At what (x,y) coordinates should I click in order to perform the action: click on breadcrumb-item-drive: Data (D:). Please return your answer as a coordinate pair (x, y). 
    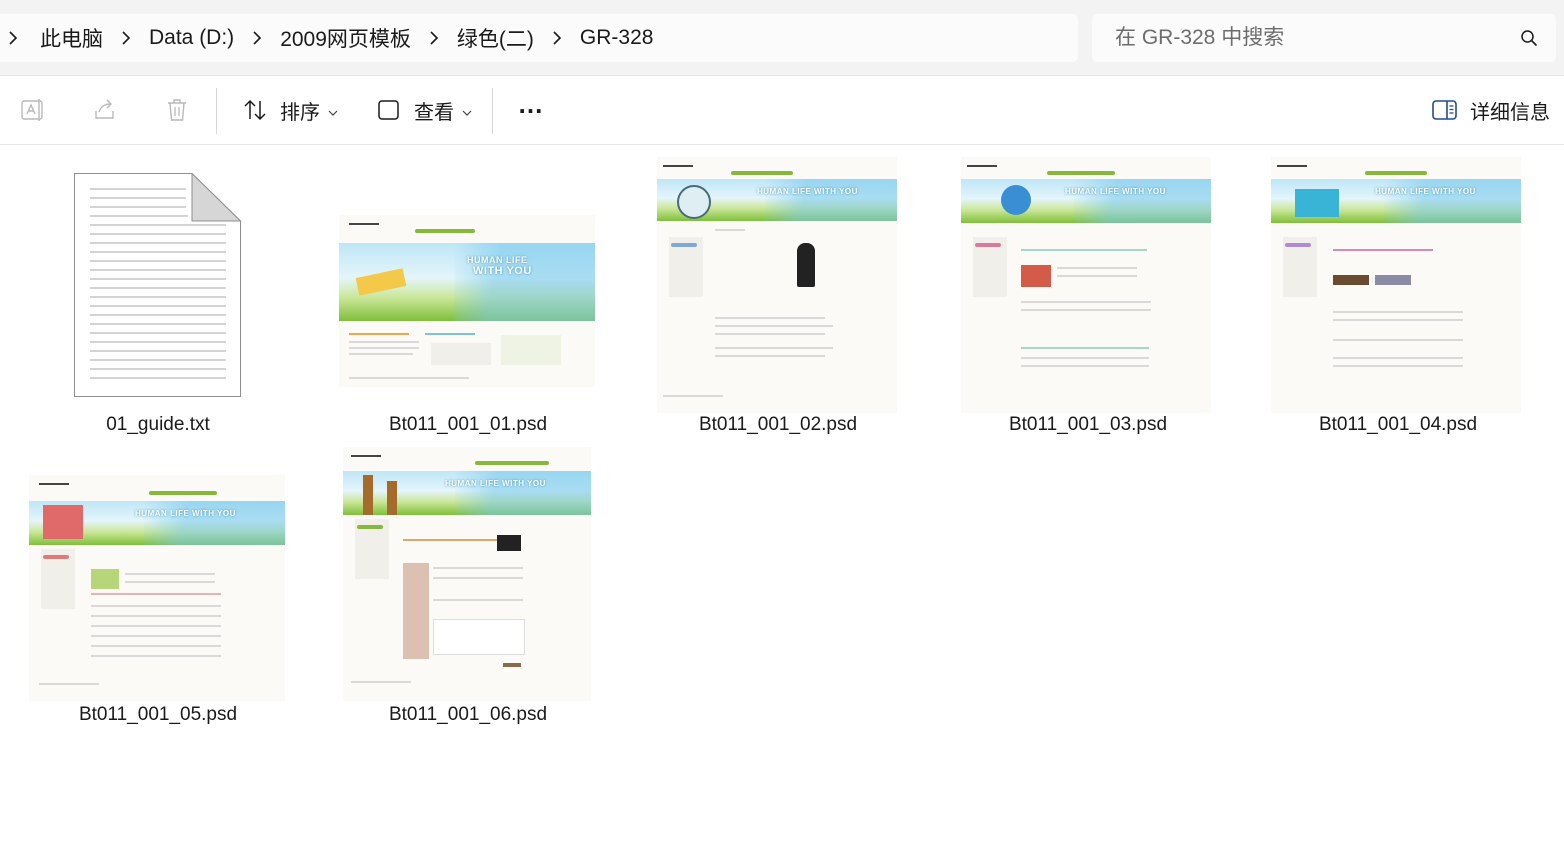
    Looking at the image, I should click on (191, 38).